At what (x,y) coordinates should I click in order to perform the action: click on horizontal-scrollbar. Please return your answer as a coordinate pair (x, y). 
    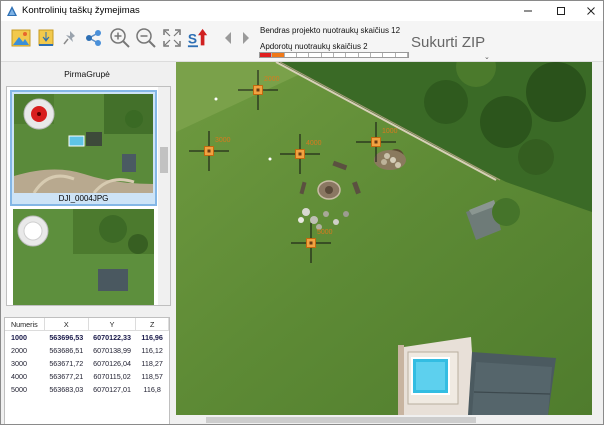
    Looking at the image, I should click on (384, 419).